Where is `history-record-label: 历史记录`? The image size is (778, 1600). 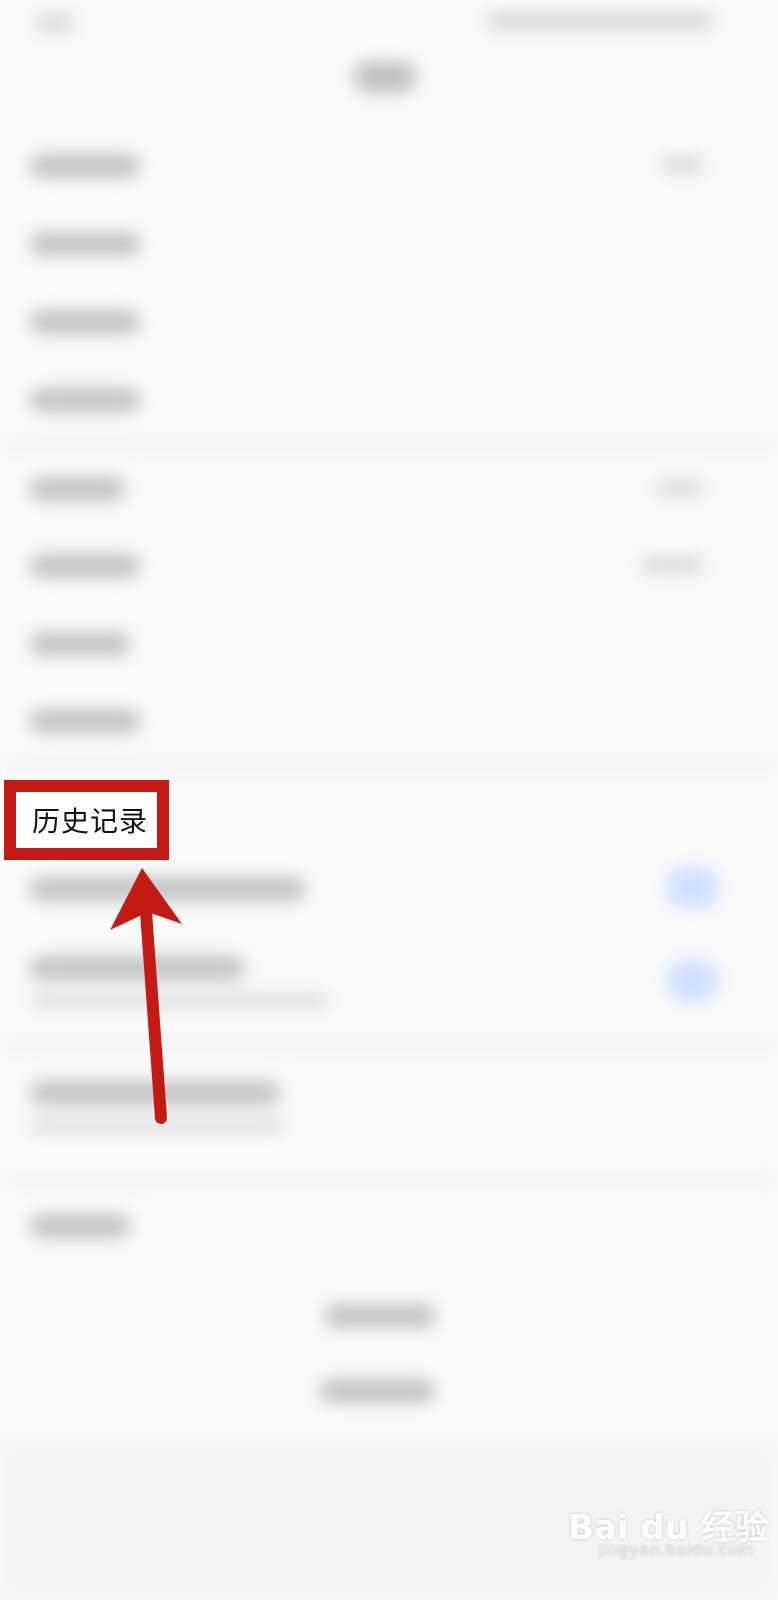 history-record-label: 历史记录 is located at coordinates (90, 821).